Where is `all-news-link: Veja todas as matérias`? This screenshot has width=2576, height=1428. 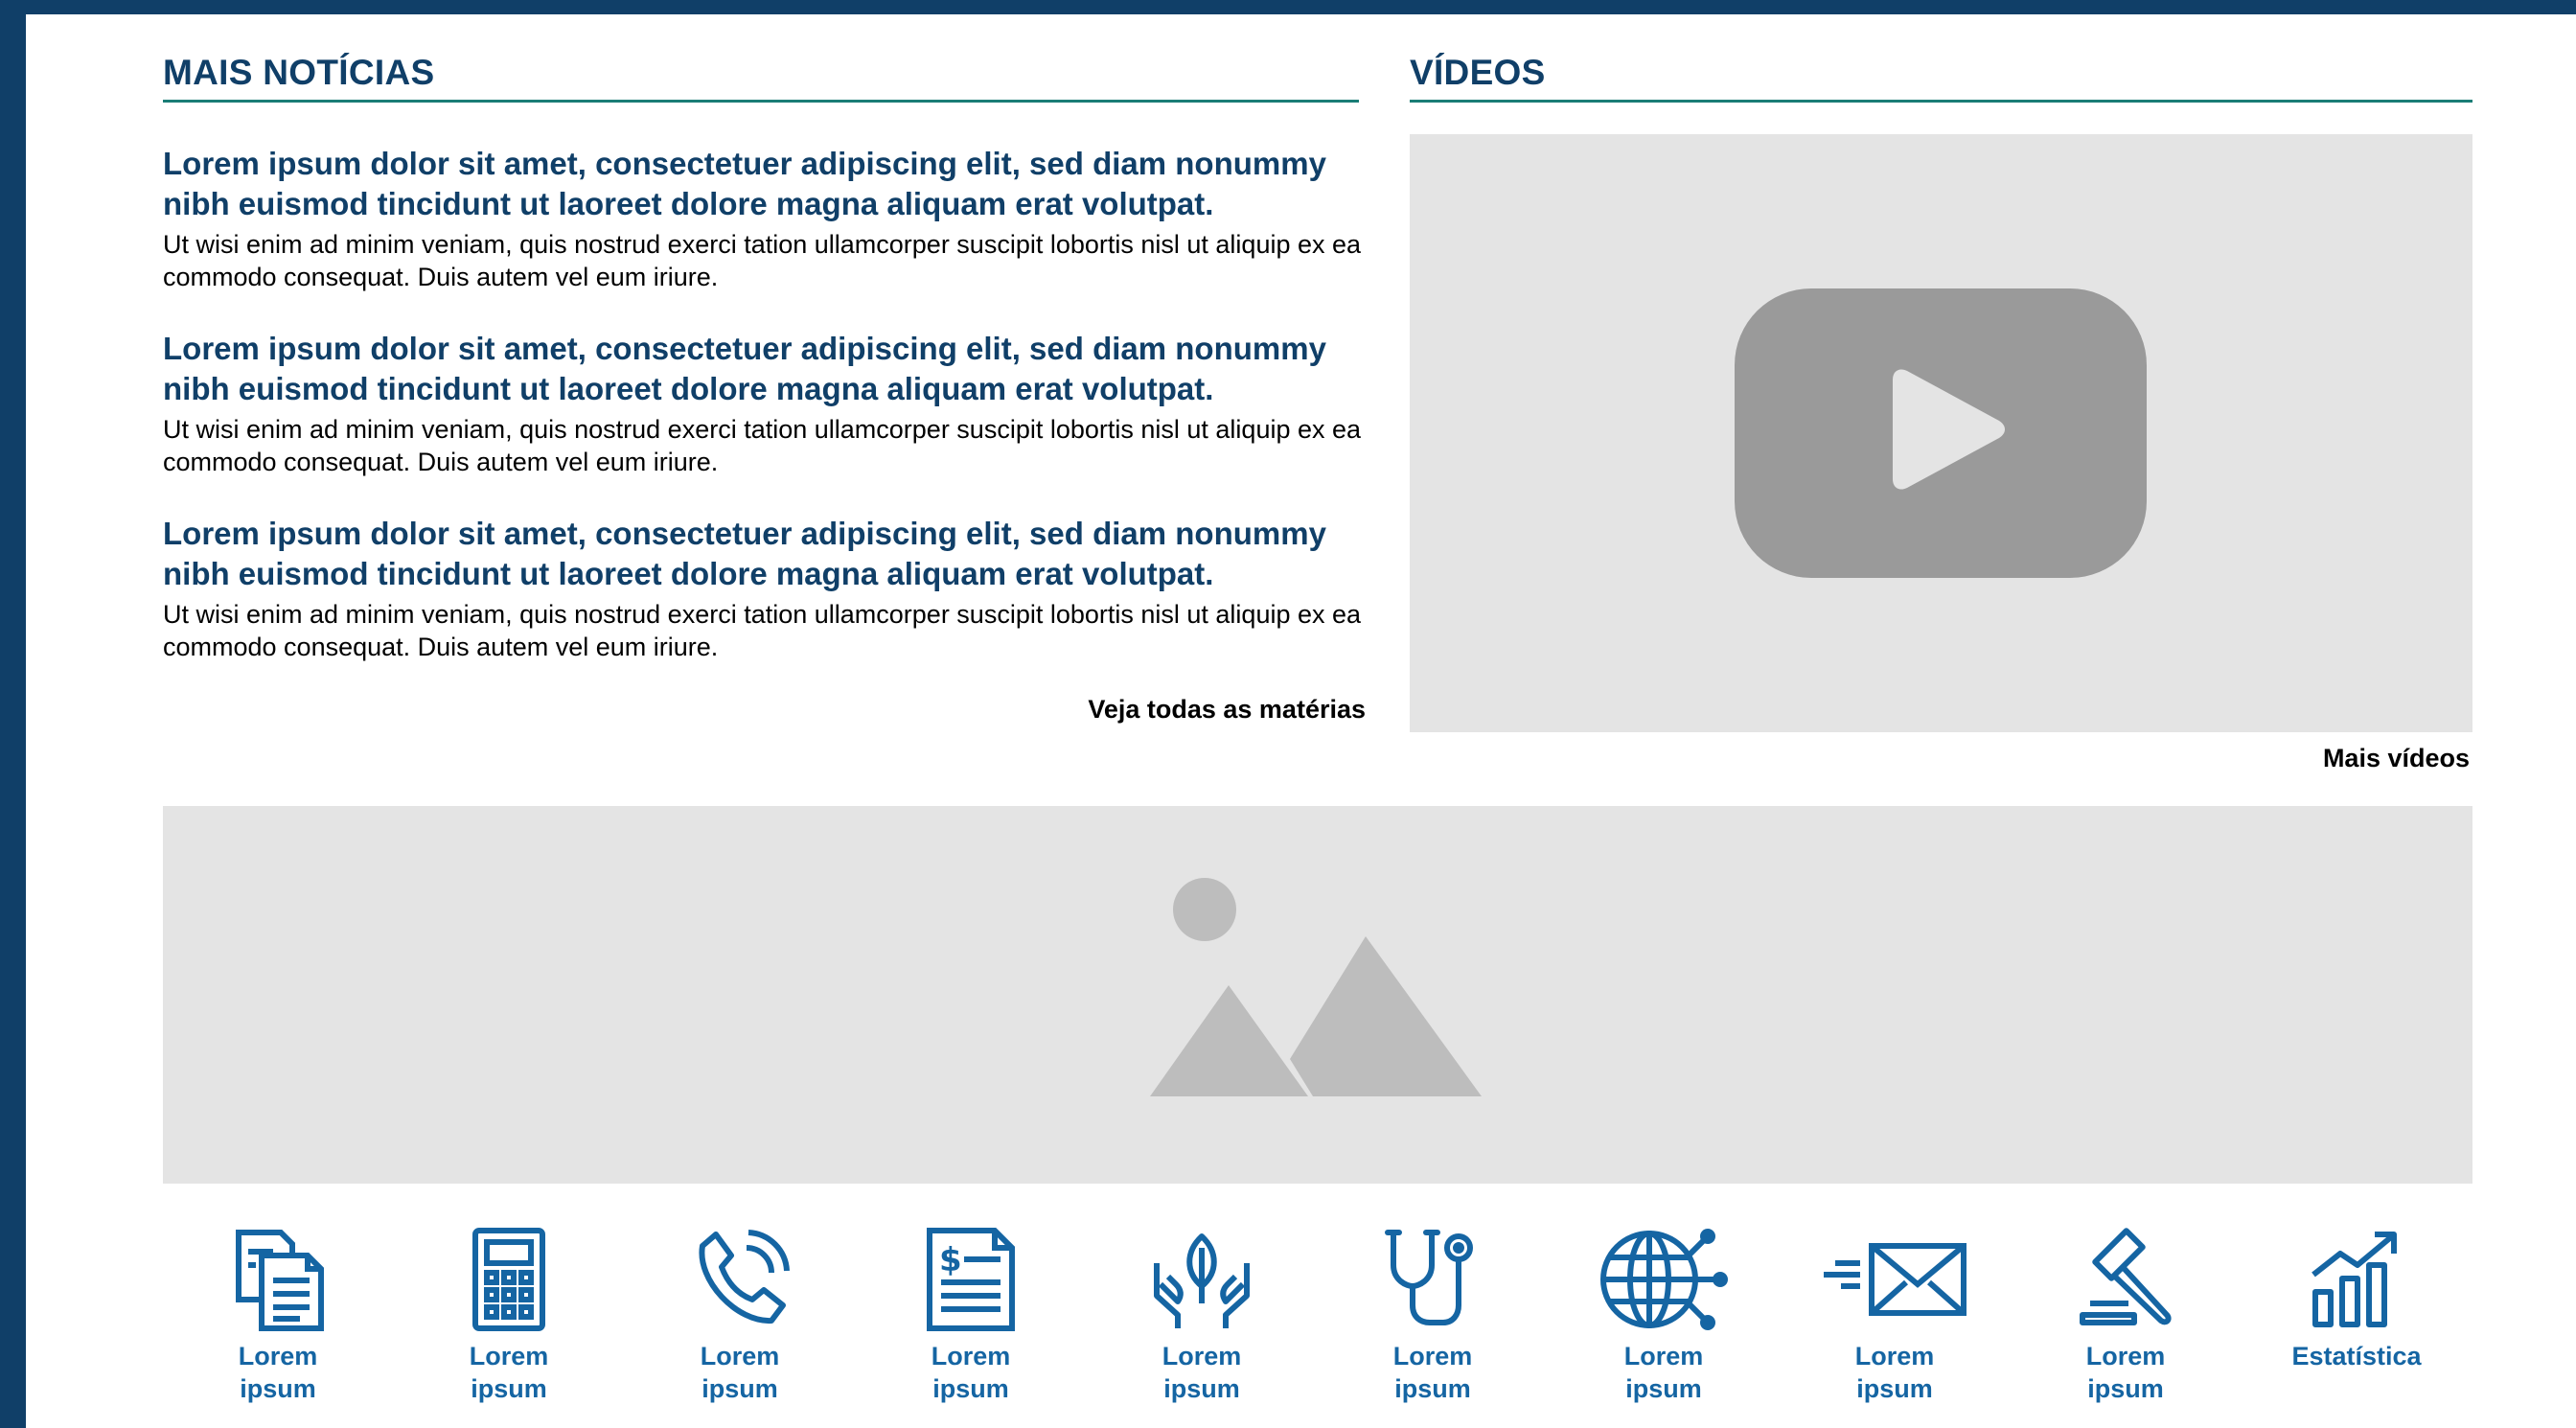
all-news-link: Veja todas as matérias is located at coordinates (1227, 710).